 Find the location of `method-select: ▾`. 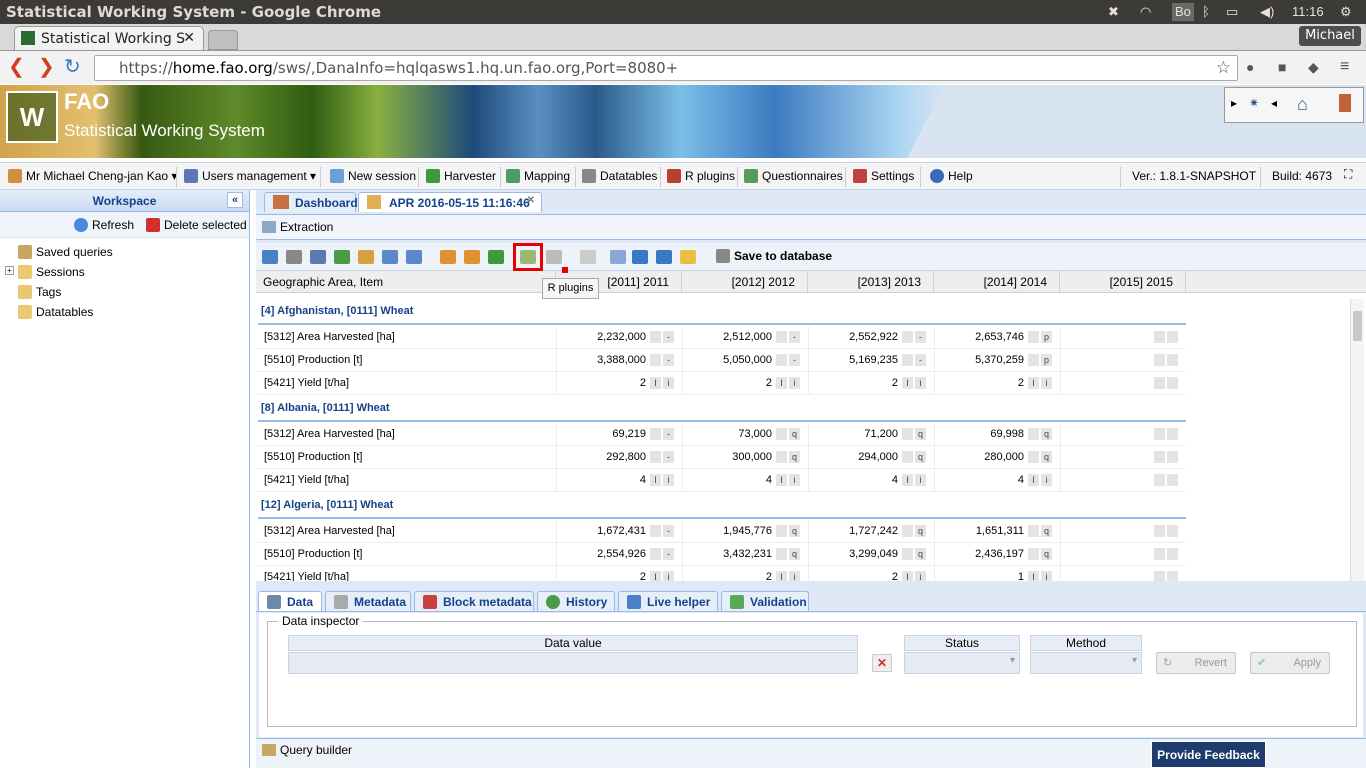

method-select: ▾ is located at coordinates (1086, 663).